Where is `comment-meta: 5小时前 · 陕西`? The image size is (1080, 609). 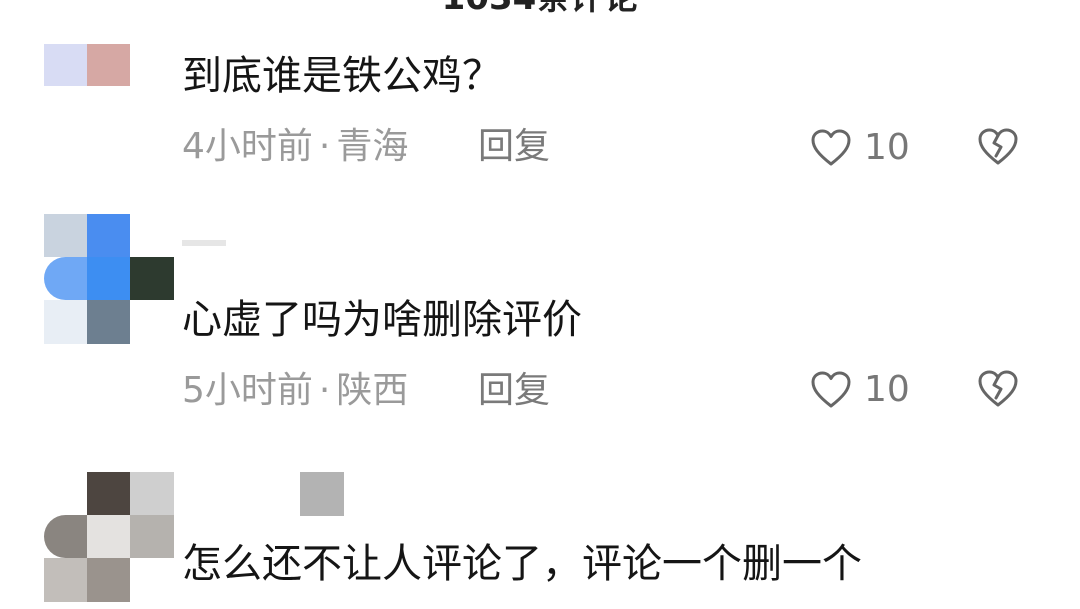 comment-meta: 5小时前 · 陕西 is located at coordinates (295, 391).